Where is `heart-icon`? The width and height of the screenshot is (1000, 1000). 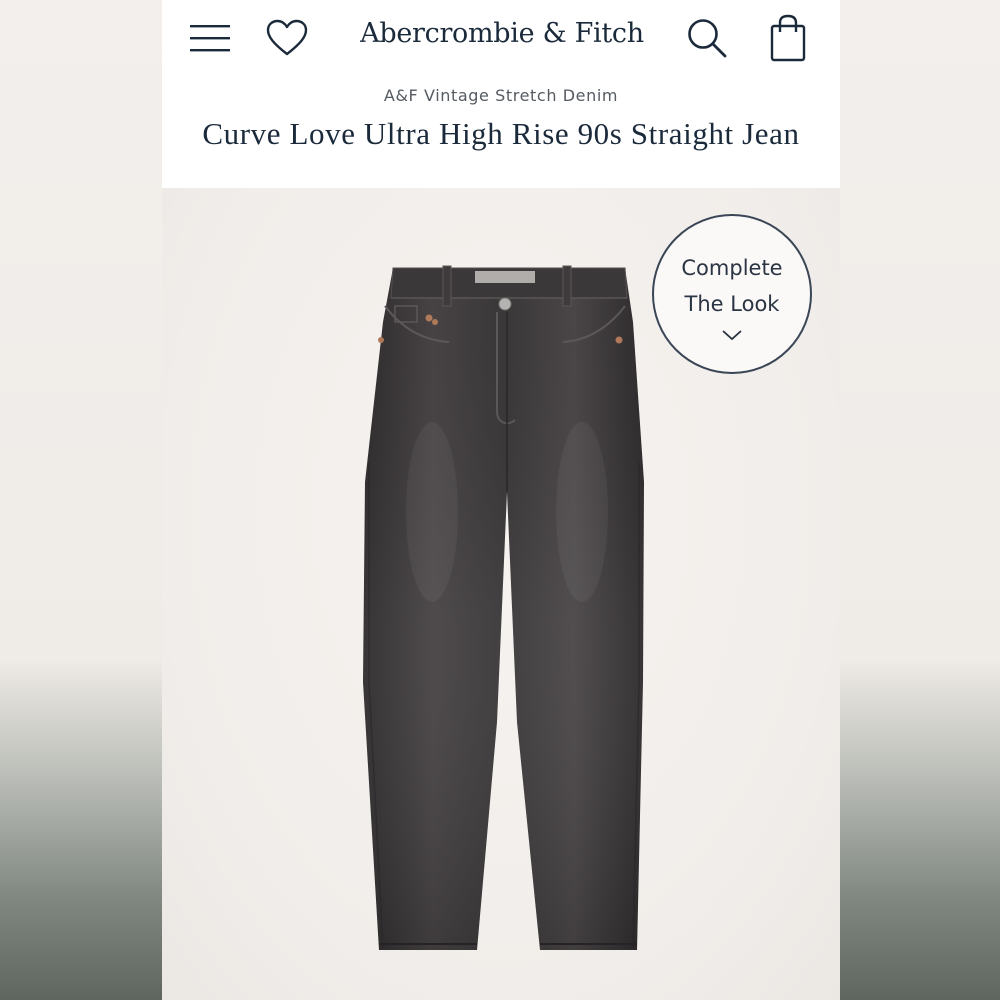 heart-icon is located at coordinates (287, 38).